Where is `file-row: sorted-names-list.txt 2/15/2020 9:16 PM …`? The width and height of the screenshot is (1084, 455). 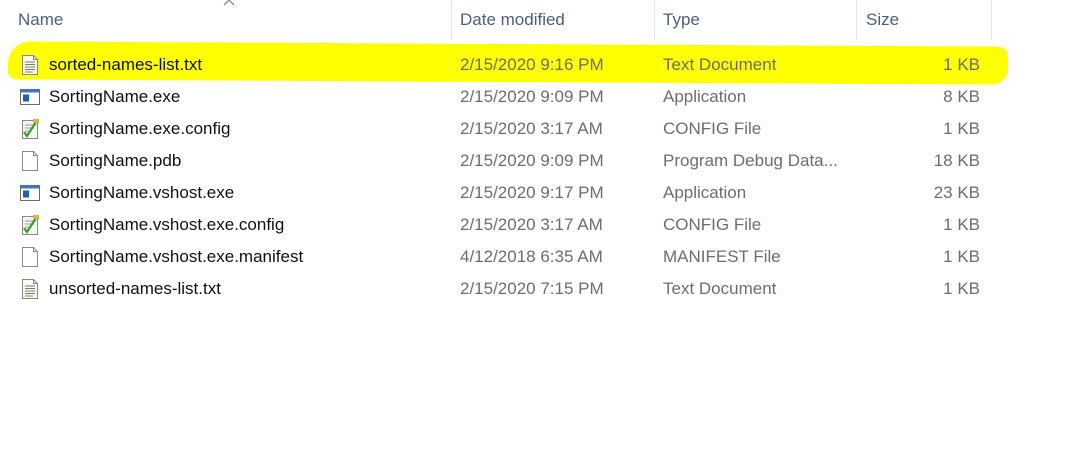 file-row: sorted-names-list.txt 2/15/2020 9:16 PM … is located at coordinates (504, 63).